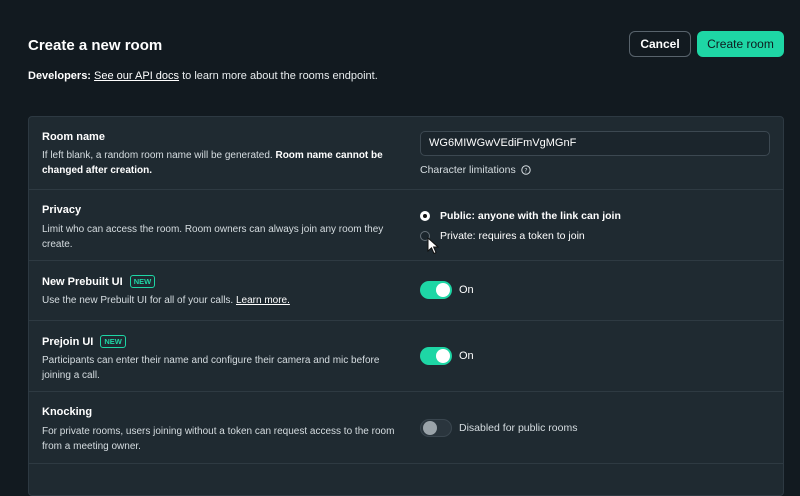 This screenshot has width=800, height=496. I want to click on character-limitations: Character limitations ?, so click(475, 170).